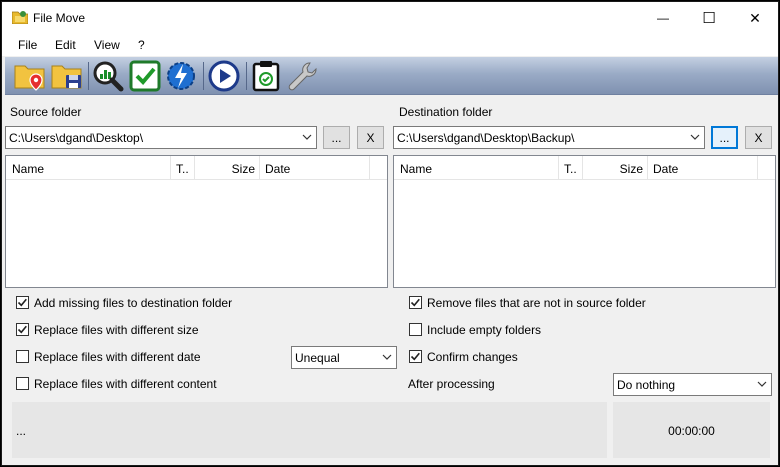 The width and height of the screenshot is (780, 467). What do you see at coordinates (344, 357) in the screenshot?
I see `date-mode-select: Unequal` at bounding box center [344, 357].